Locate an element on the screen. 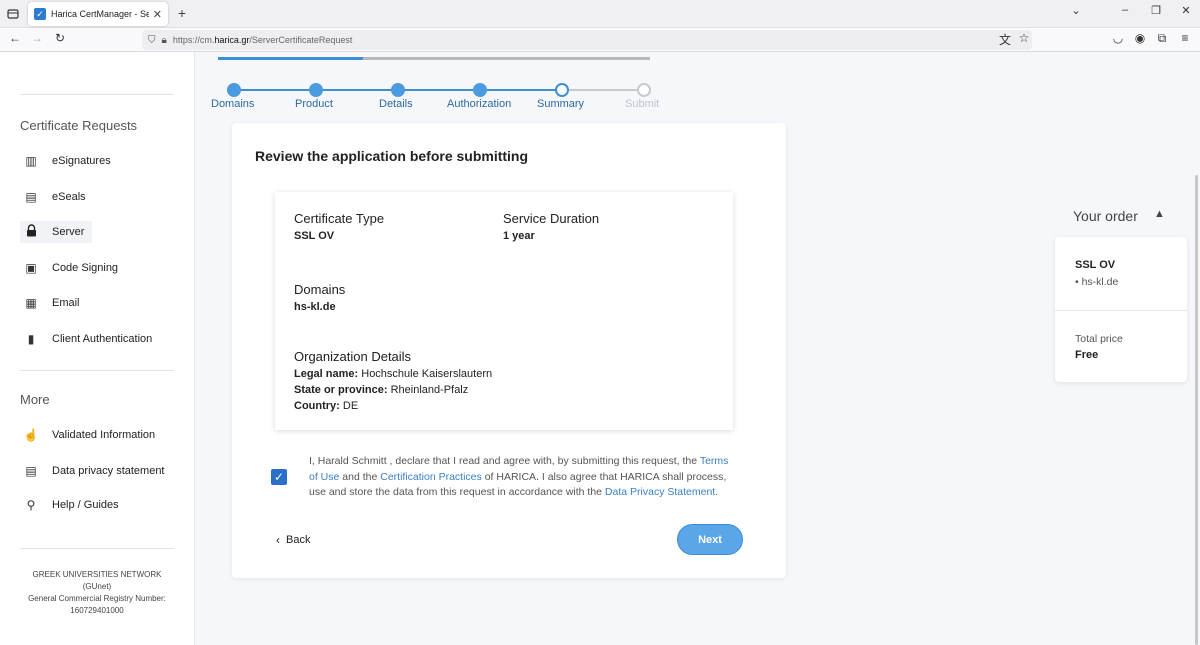 Image resolution: width=1200 pixels, height=645 pixels. sidebar-item-data-privacy-statement: ▤ Data privacy statement is located at coordinates (96, 471).